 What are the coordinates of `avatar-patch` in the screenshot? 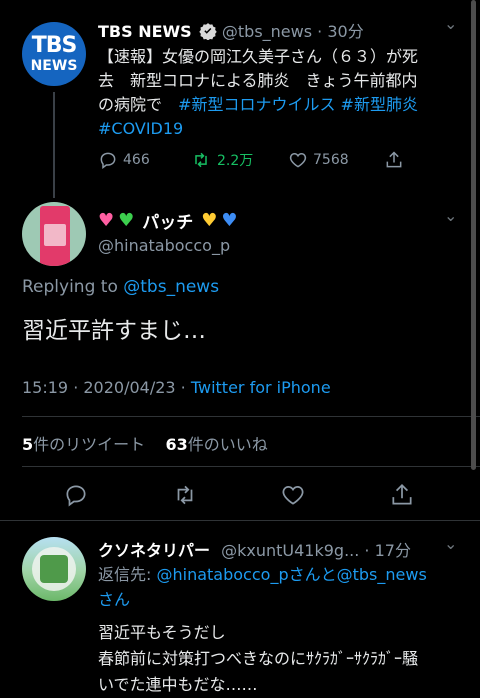 It's located at (54, 234).